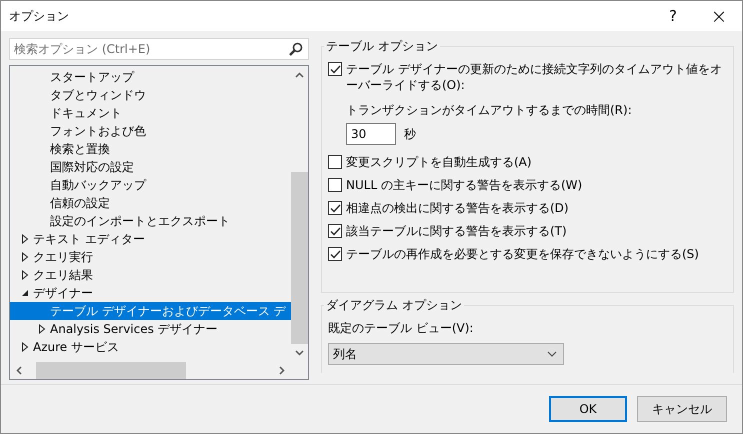 This screenshot has height=434, width=743. What do you see at coordinates (457, 208) in the screenshot?
I see `checkbox-label: 相違点の検出に関する警告を表示する(D)` at bounding box center [457, 208].